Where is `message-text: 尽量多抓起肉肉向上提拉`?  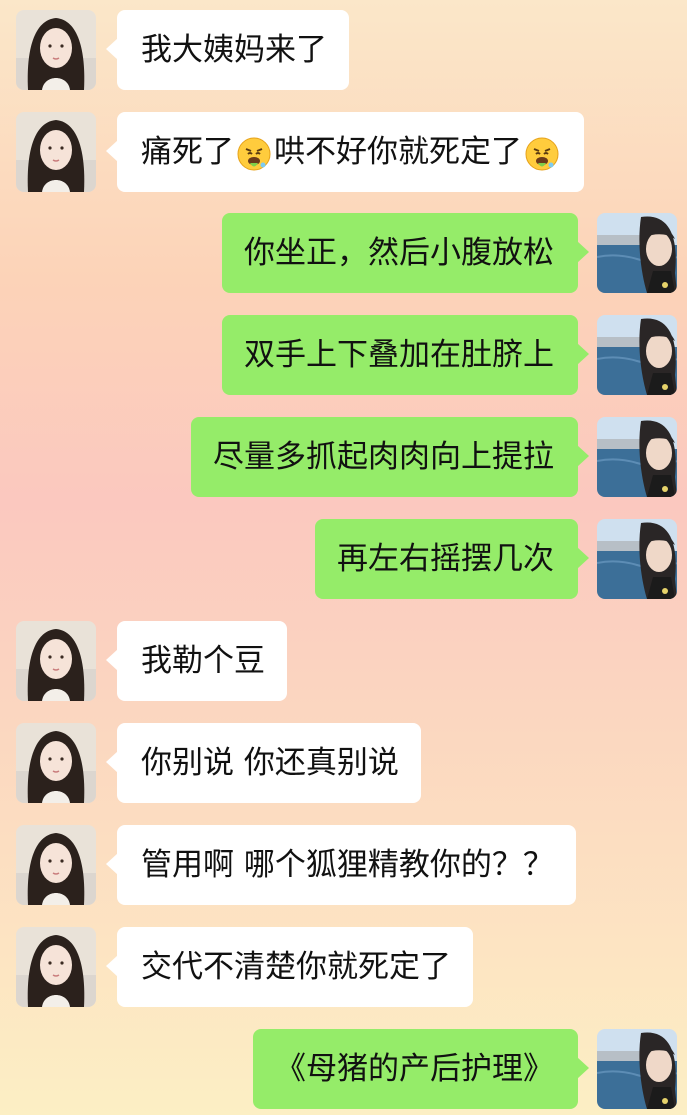 message-text: 尽量多抓起肉肉向上提拉 is located at coordinates (383, 457).